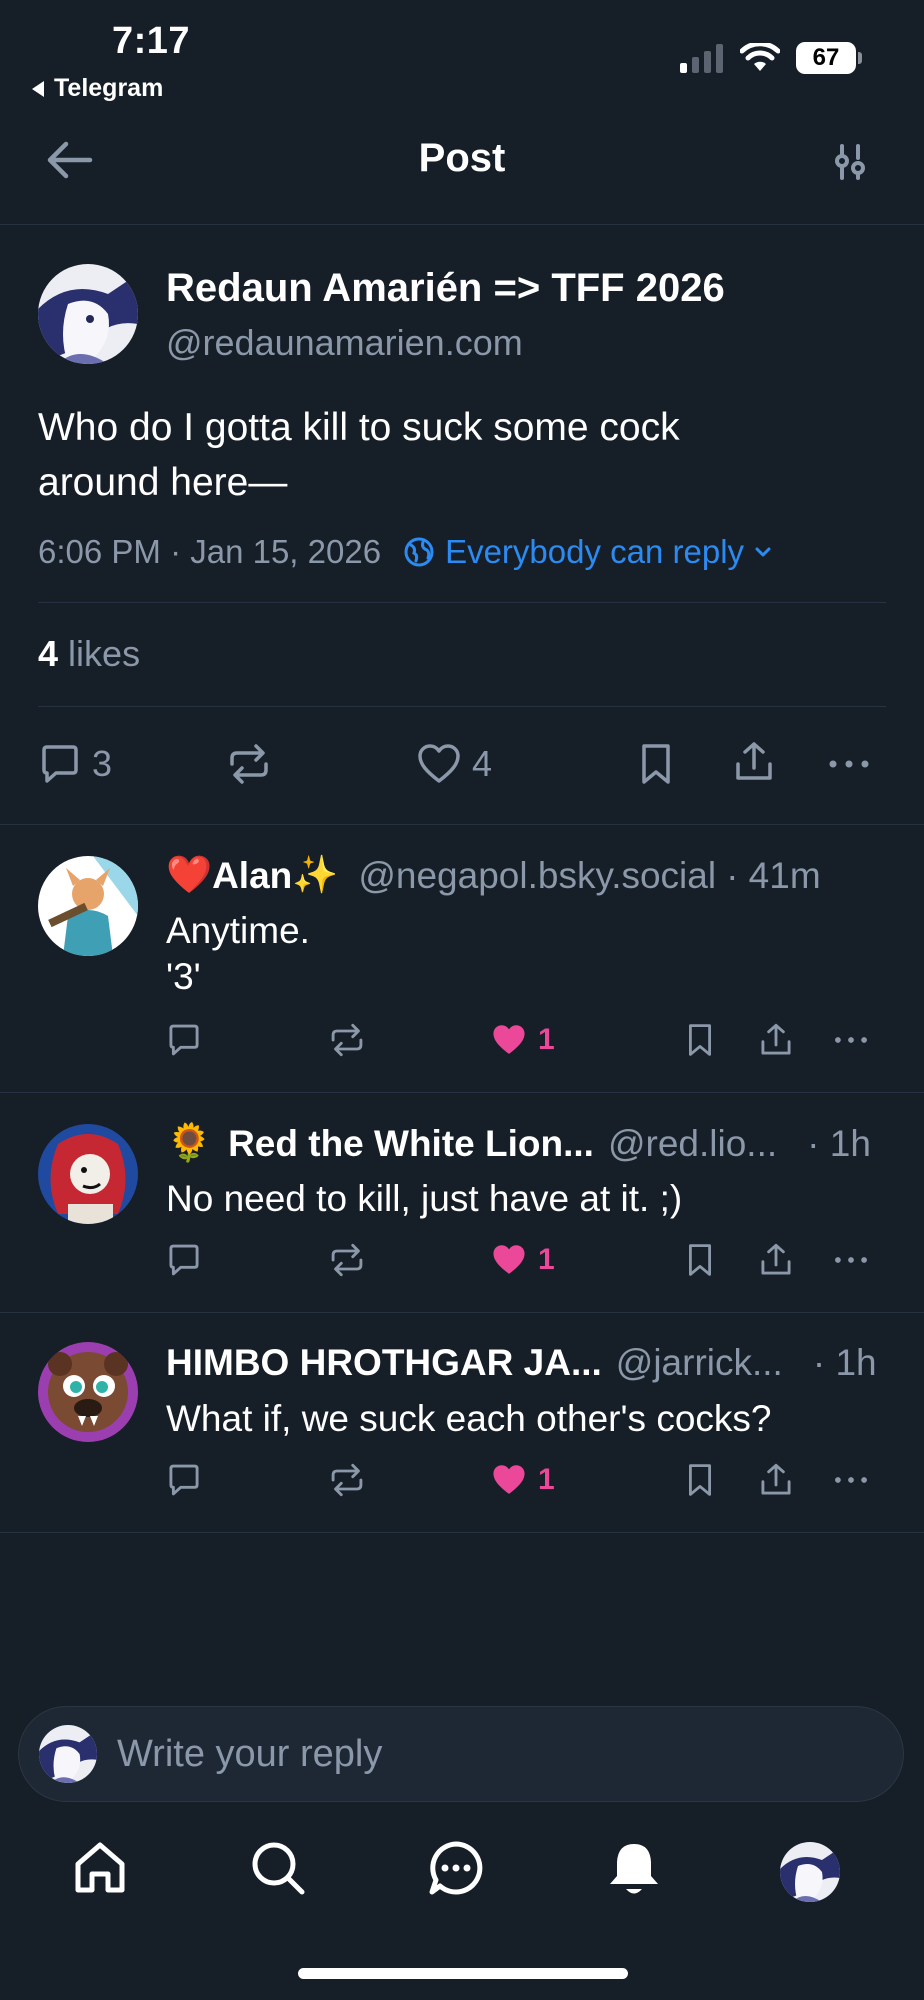  I want to click on name-emoji: 🌻, so click(189, 1142).